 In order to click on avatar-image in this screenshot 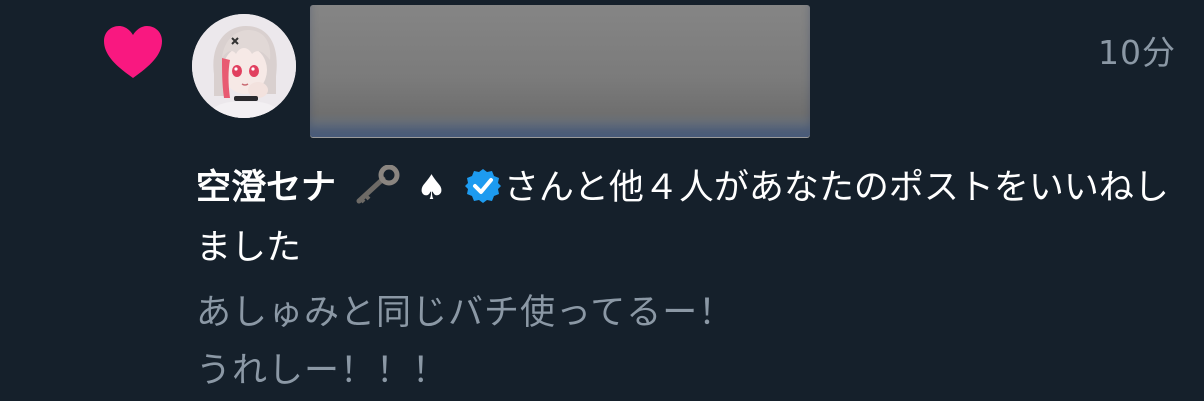, I will do `click(244, 66)`.